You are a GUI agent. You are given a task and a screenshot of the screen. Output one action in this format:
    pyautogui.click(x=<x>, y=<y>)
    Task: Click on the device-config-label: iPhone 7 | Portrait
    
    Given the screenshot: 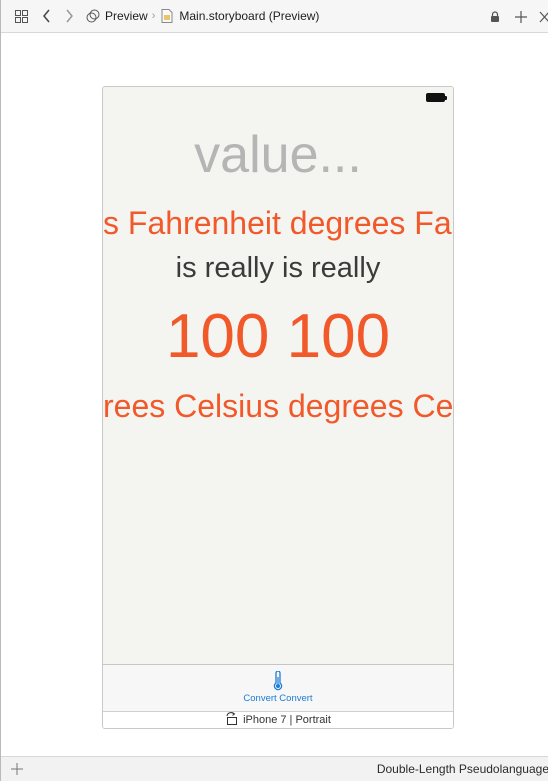 What is the action you would take?
    pyautogui.click(x=278, y=719)
    